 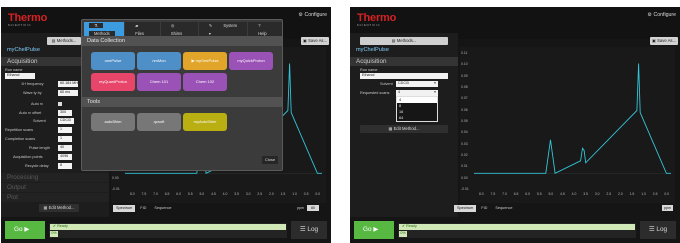 What do you see at coordinates (53, 40) in the screenshot?
I see `methods-icon: ▤` at bounding box center [53, 40].